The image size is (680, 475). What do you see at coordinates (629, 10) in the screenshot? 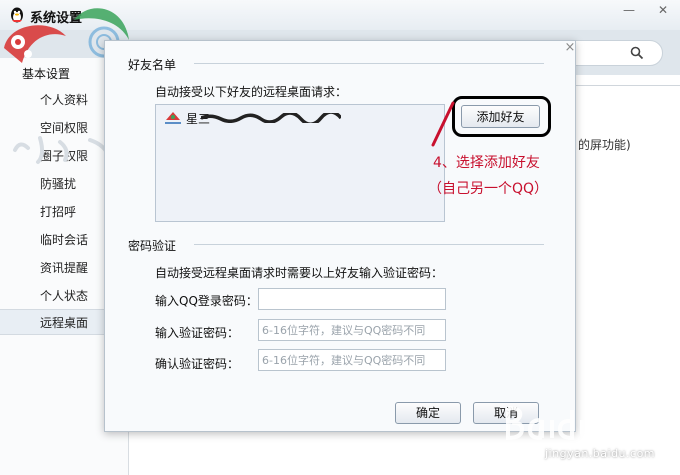
I see `minimize-button: —` at bounding box center [629, 10].